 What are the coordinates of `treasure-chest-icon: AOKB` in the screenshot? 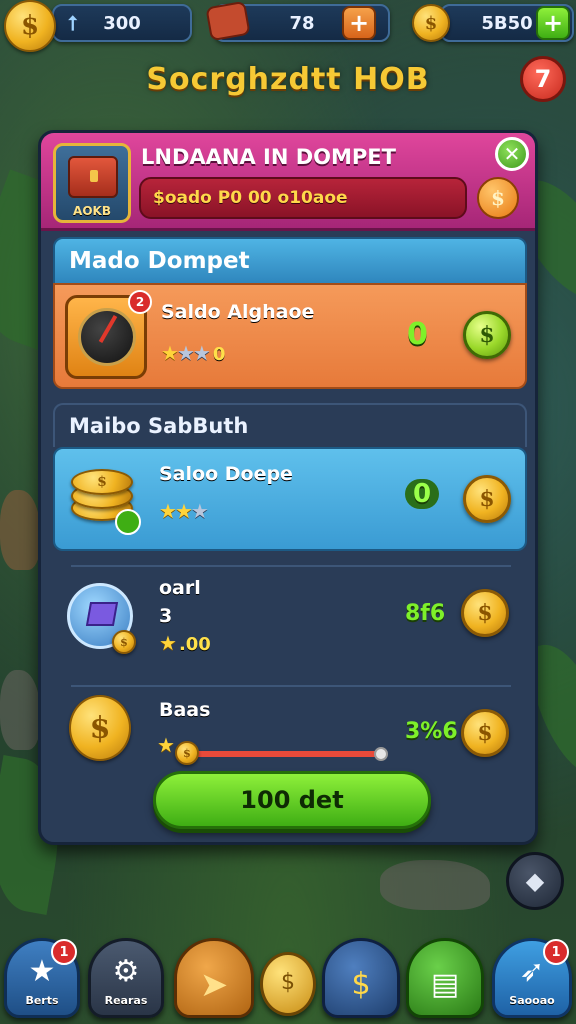 It's located at (92, 183).